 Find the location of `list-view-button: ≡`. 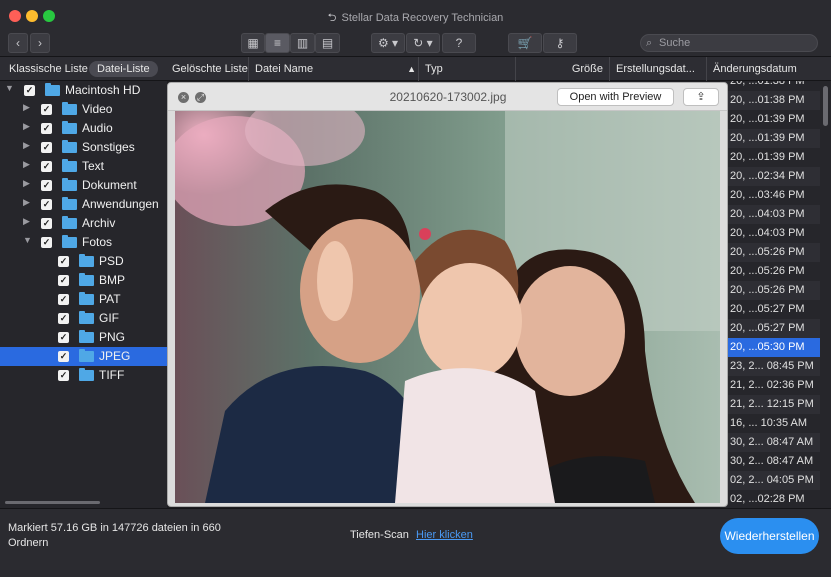

list-view-button: ≡ is located at coordinates (277, 43).